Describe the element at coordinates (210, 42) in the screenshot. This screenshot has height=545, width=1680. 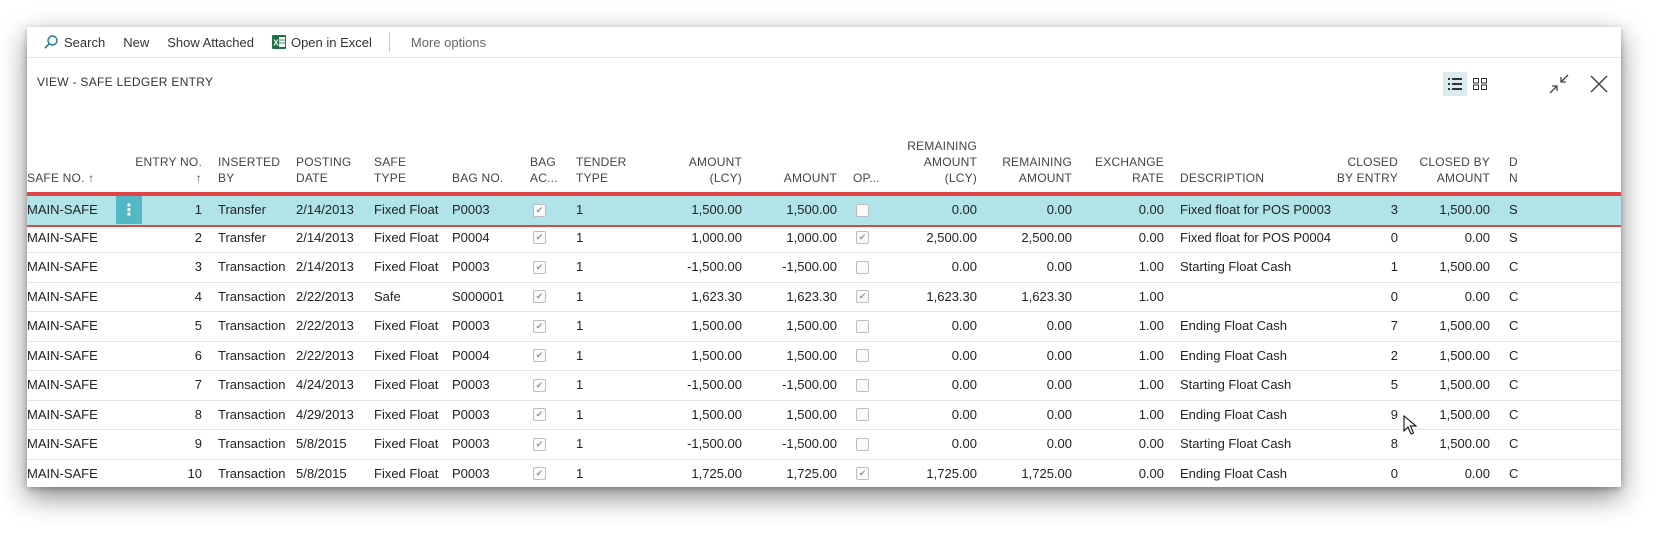
I see `show-attached-action: Show Attached` at that location.